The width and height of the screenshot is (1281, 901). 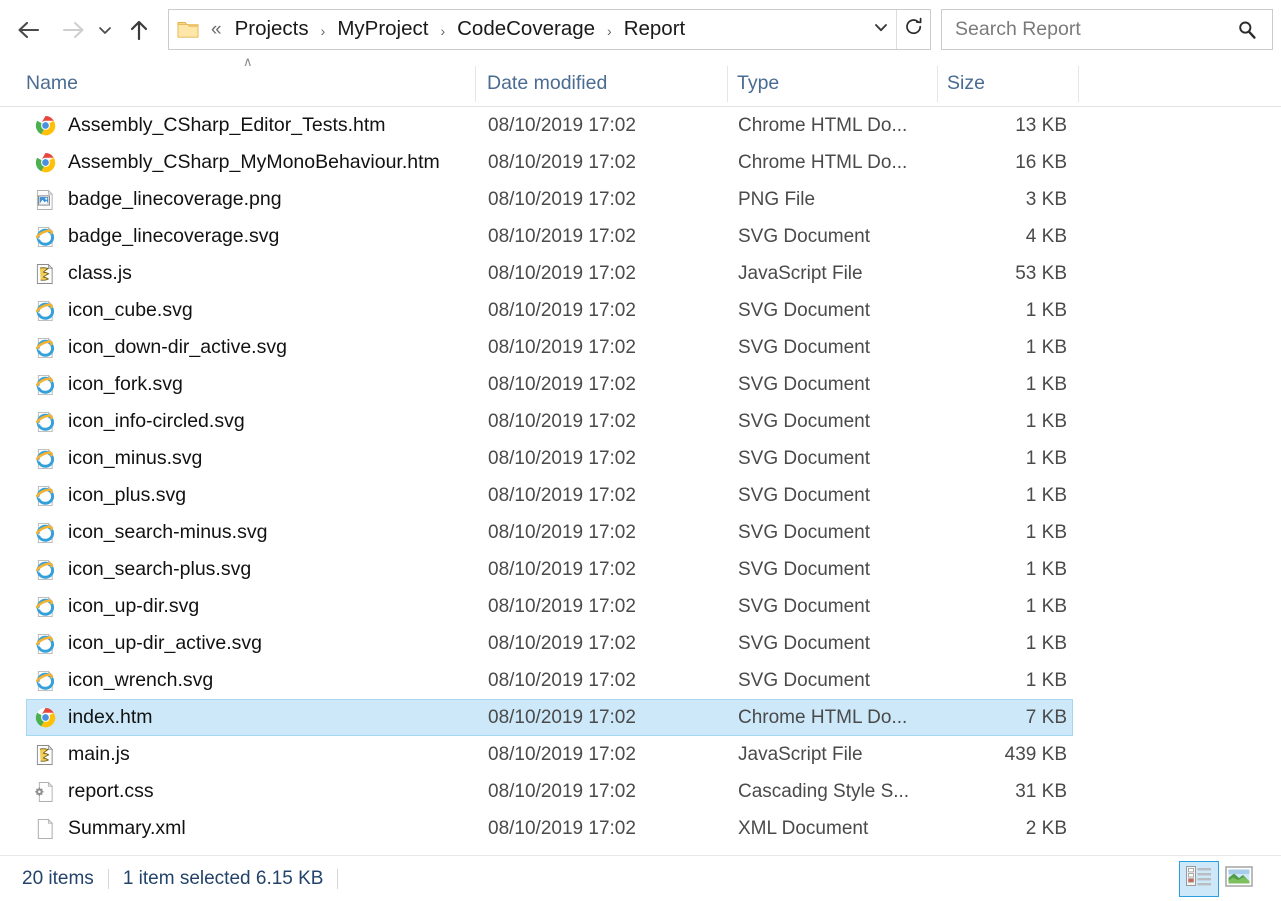 I want to click on status-selection-info: 1 item selected 6.15 KB, so click(x=223, y=878).